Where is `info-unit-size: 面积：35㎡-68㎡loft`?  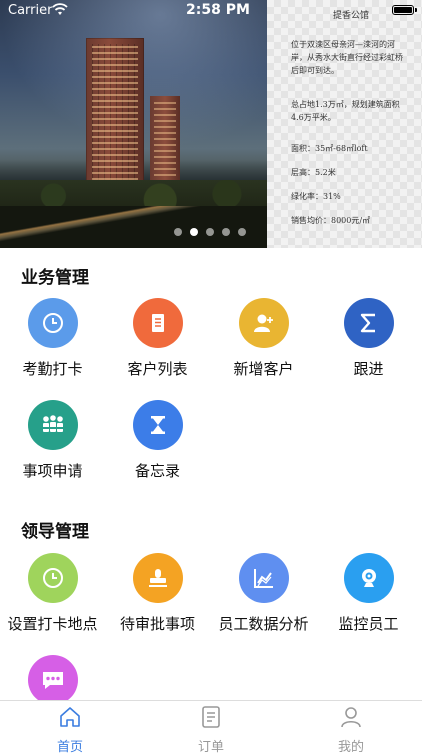 info-unit-size: 面积：35㎡-68㎡loft is located at coordinates (329, 148).